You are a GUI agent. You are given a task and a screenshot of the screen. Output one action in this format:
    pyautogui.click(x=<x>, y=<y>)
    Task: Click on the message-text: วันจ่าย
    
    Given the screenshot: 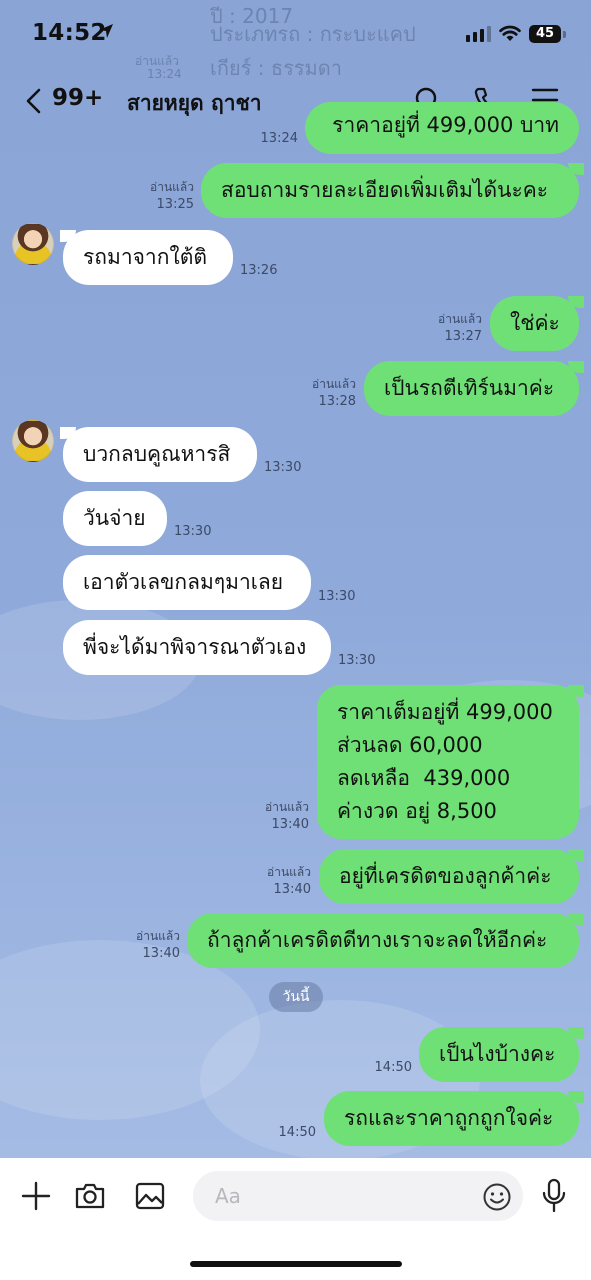 What is the action you would take?
    pyautogui.click(x=114, y=518)
    